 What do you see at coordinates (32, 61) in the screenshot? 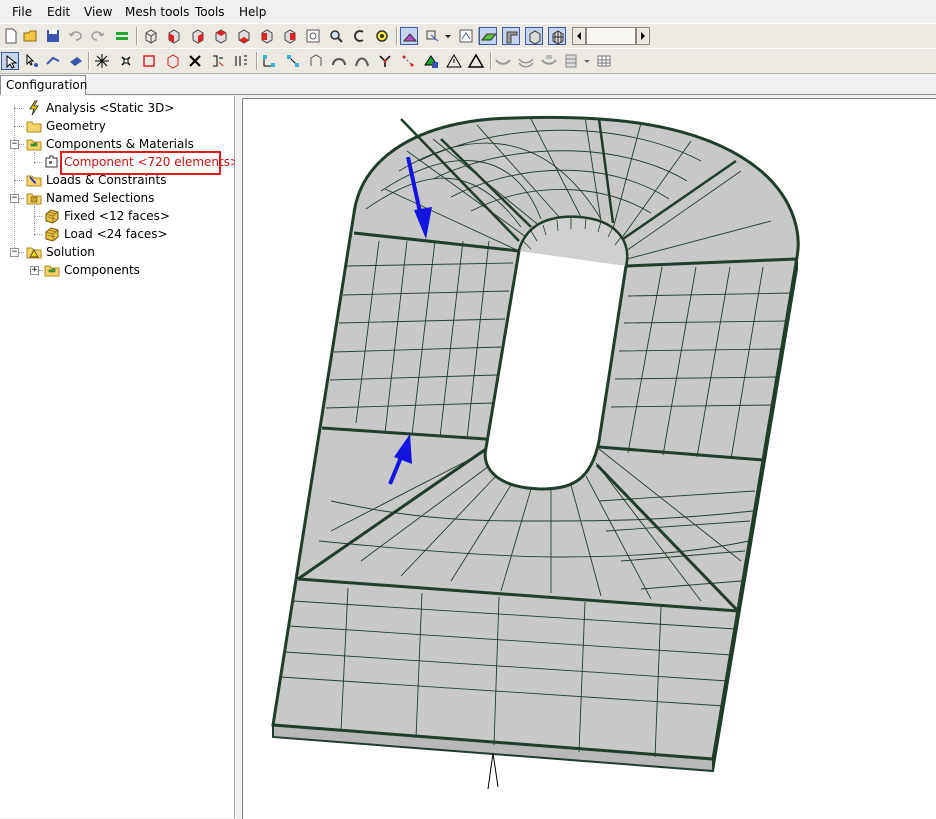
I see `select-node-icon` at bounding box center [32, 61].